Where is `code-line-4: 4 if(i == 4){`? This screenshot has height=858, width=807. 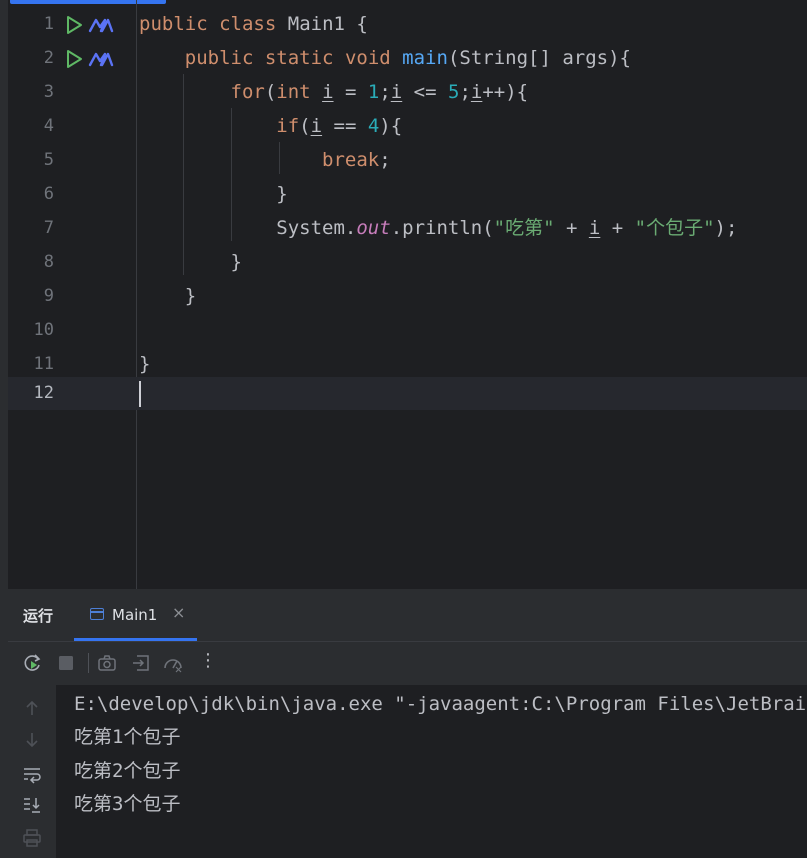 code-line-4: 4 if(i == 4){ is located at coordinates (407, 126).